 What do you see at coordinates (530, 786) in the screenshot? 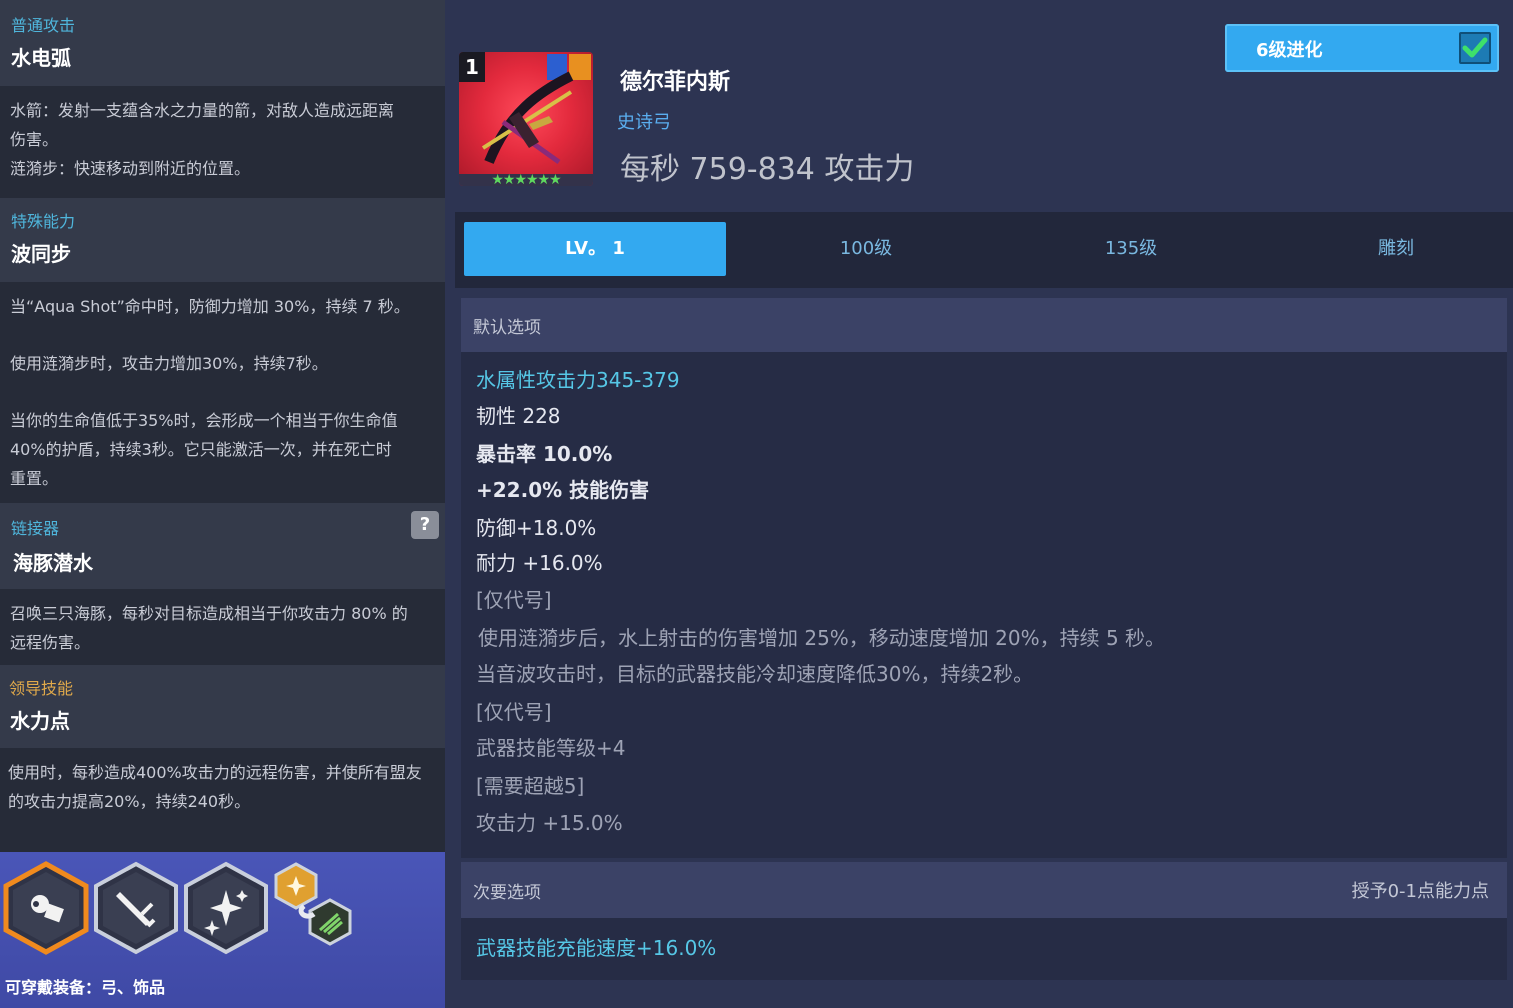
I see `stat-line: [需要超越5]` at bounding box center [530, 786].